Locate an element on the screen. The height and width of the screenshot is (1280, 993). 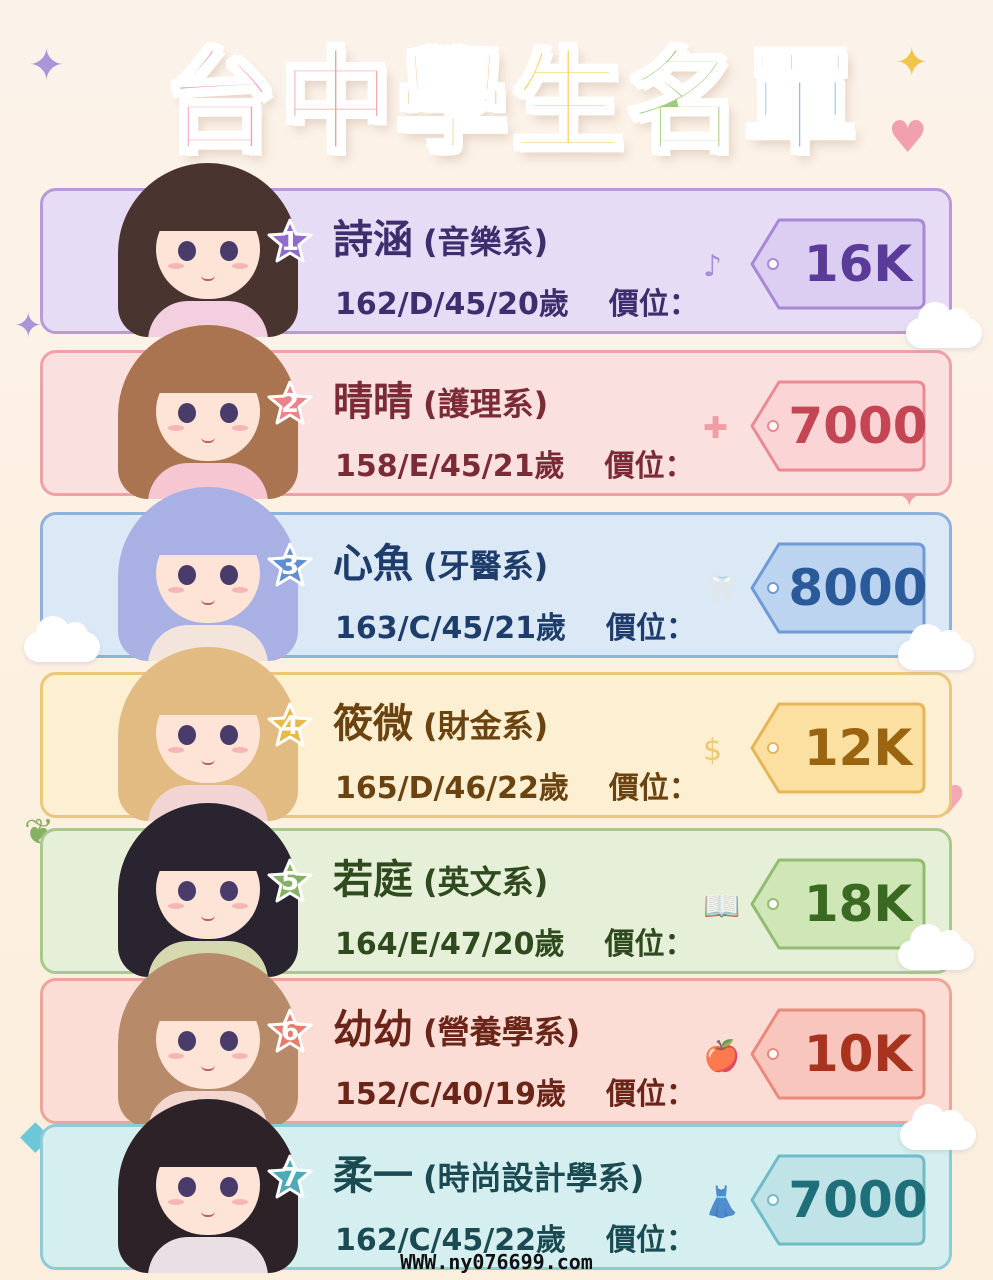
book-icon: 📖 is located at coordinates (722, 906).